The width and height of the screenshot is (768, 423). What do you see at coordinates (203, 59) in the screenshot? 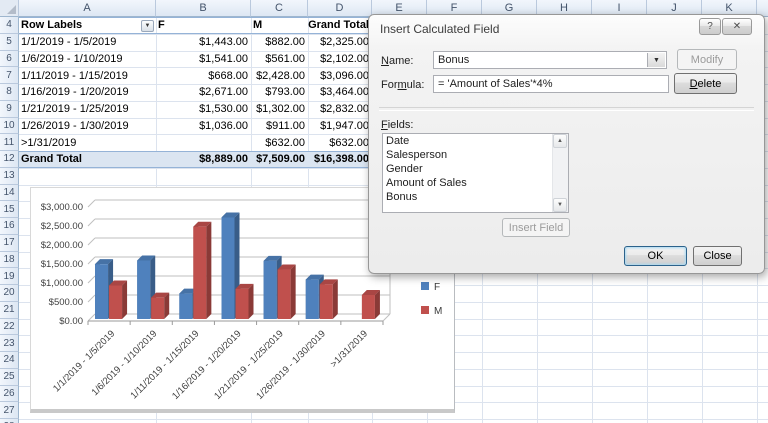
I see `pivot-cell-f: $1,541.00` at bounding box center [203, 59].